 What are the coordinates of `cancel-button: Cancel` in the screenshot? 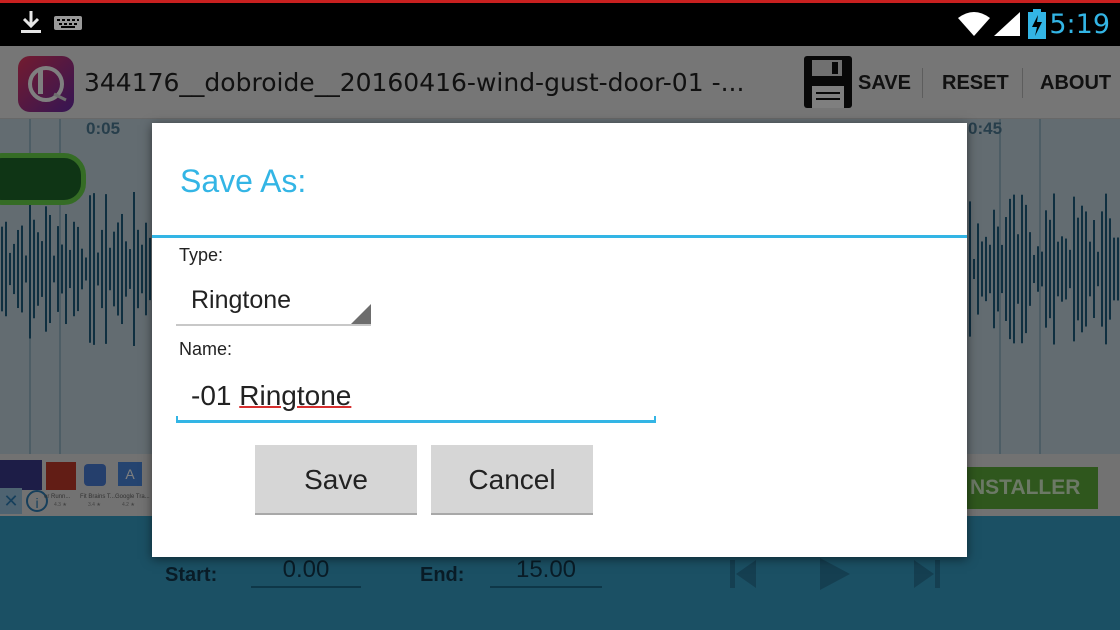 It's located at (512, 480).